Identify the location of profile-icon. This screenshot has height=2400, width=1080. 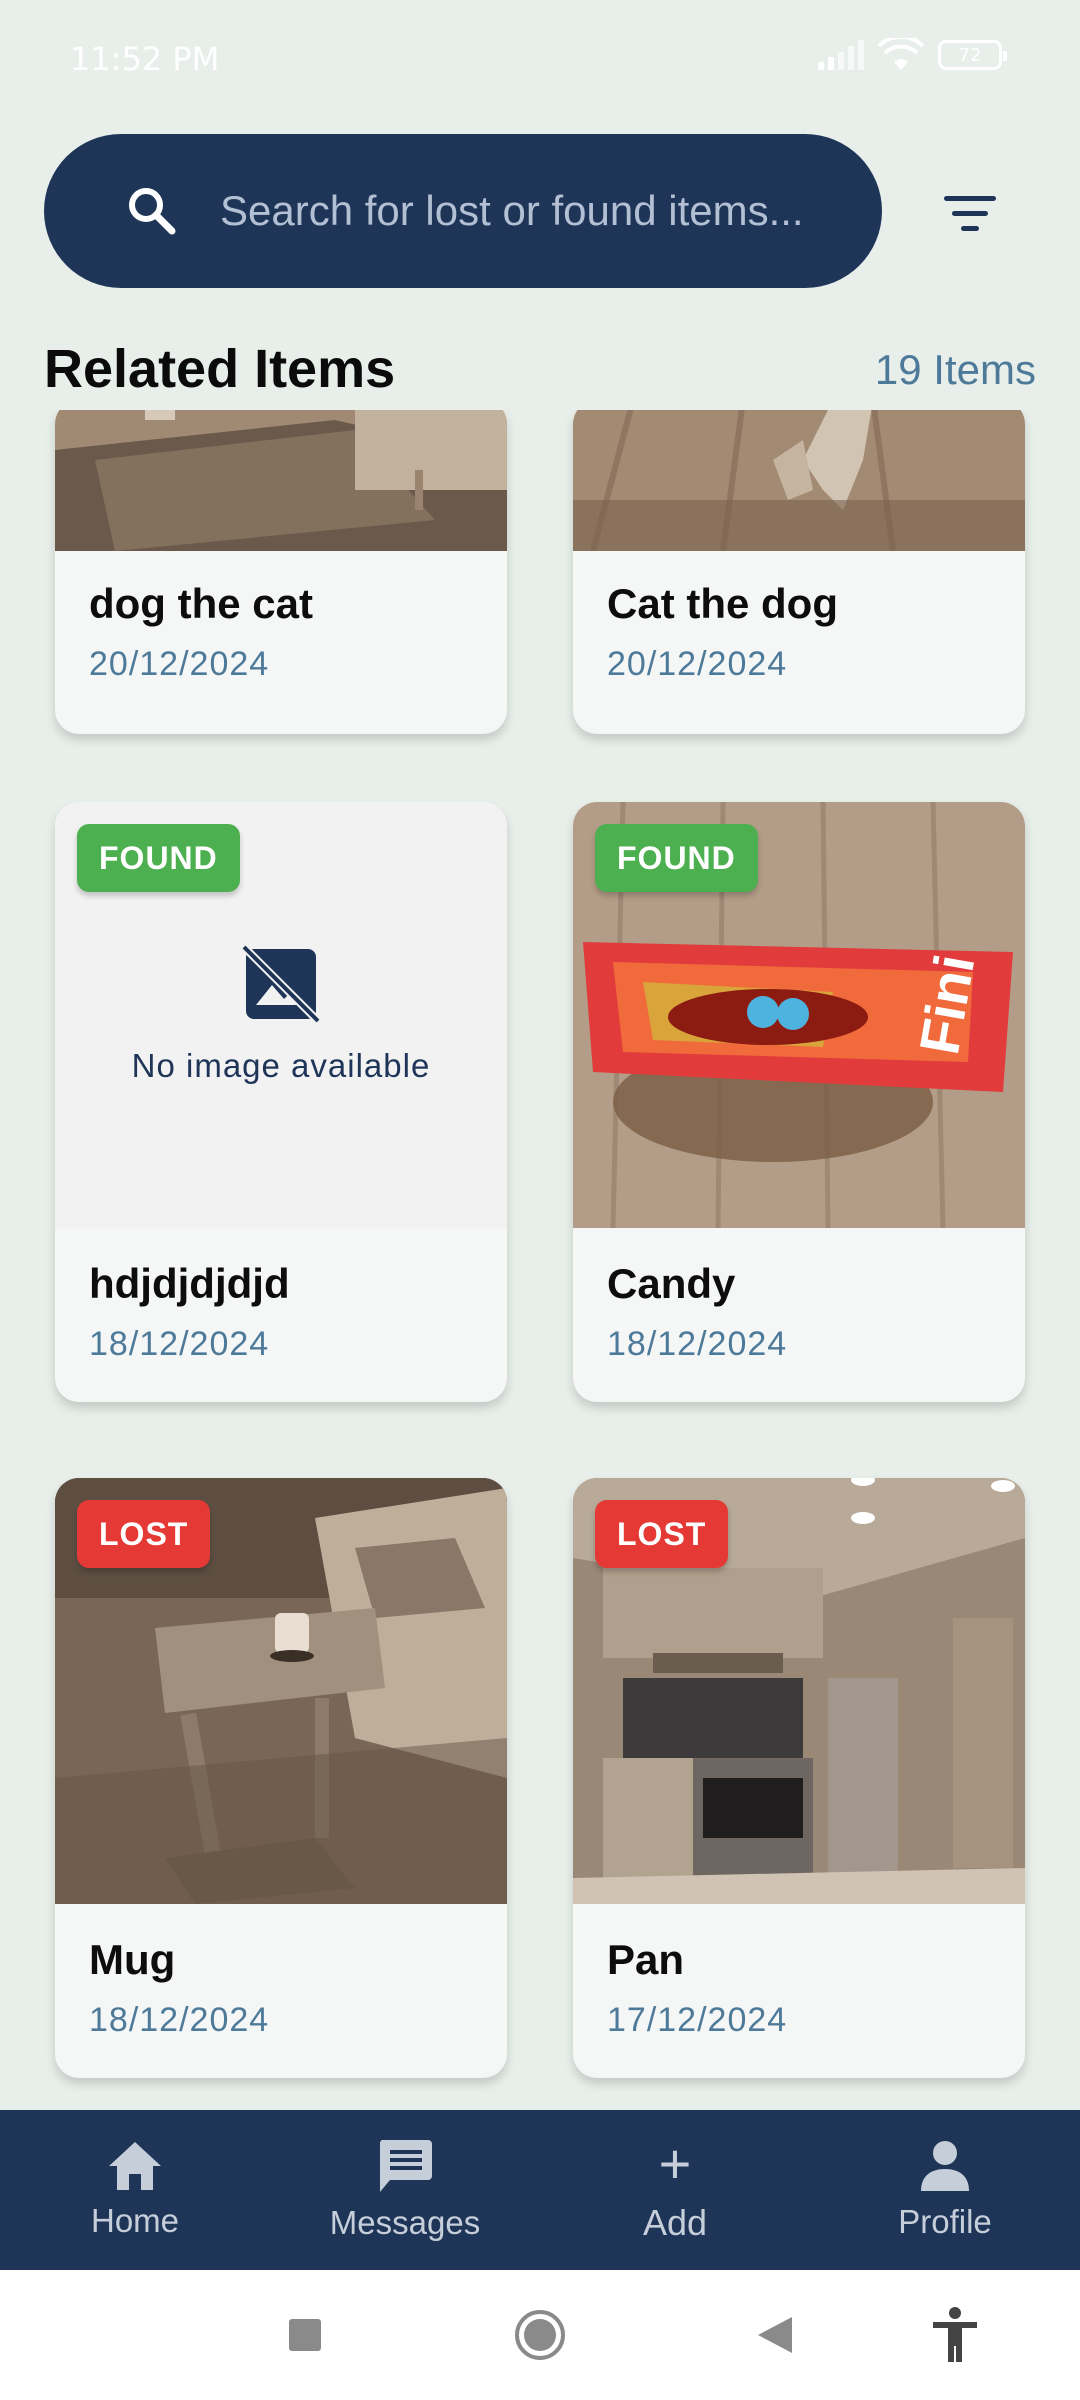
(945, 2166).